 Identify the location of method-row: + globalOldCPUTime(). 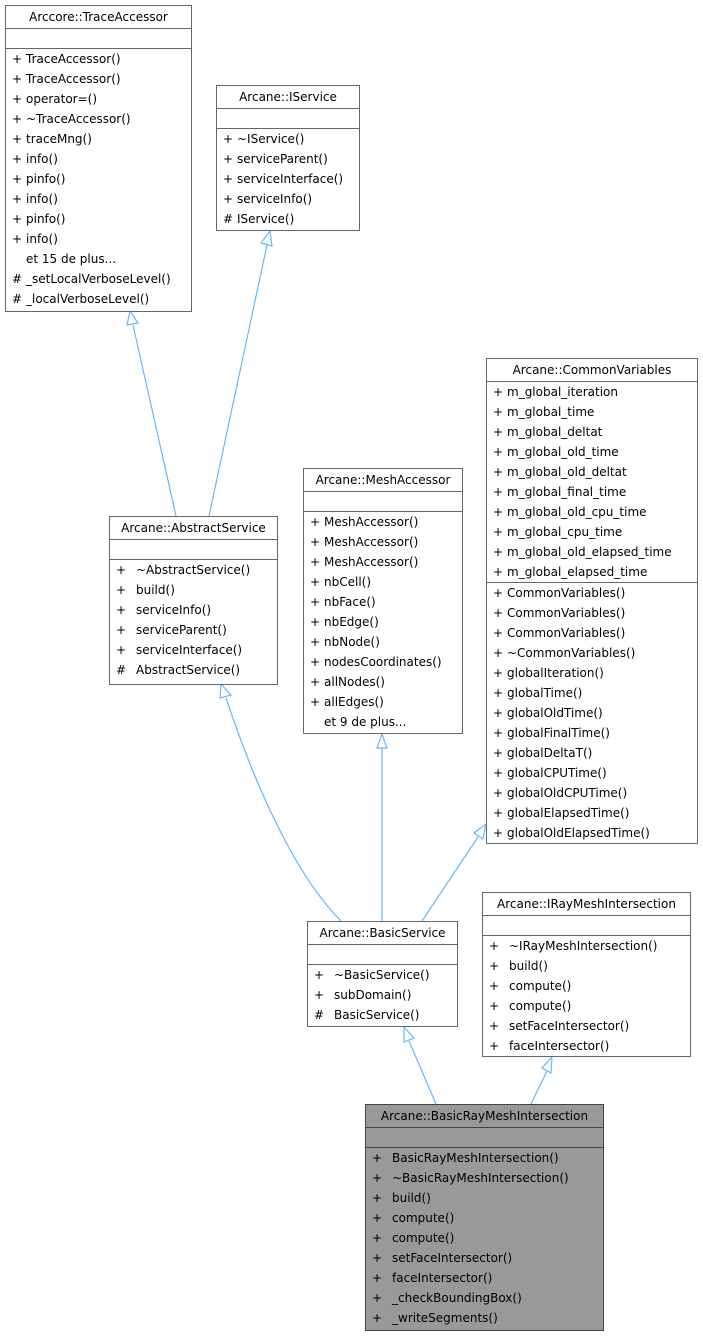
(595, 793).